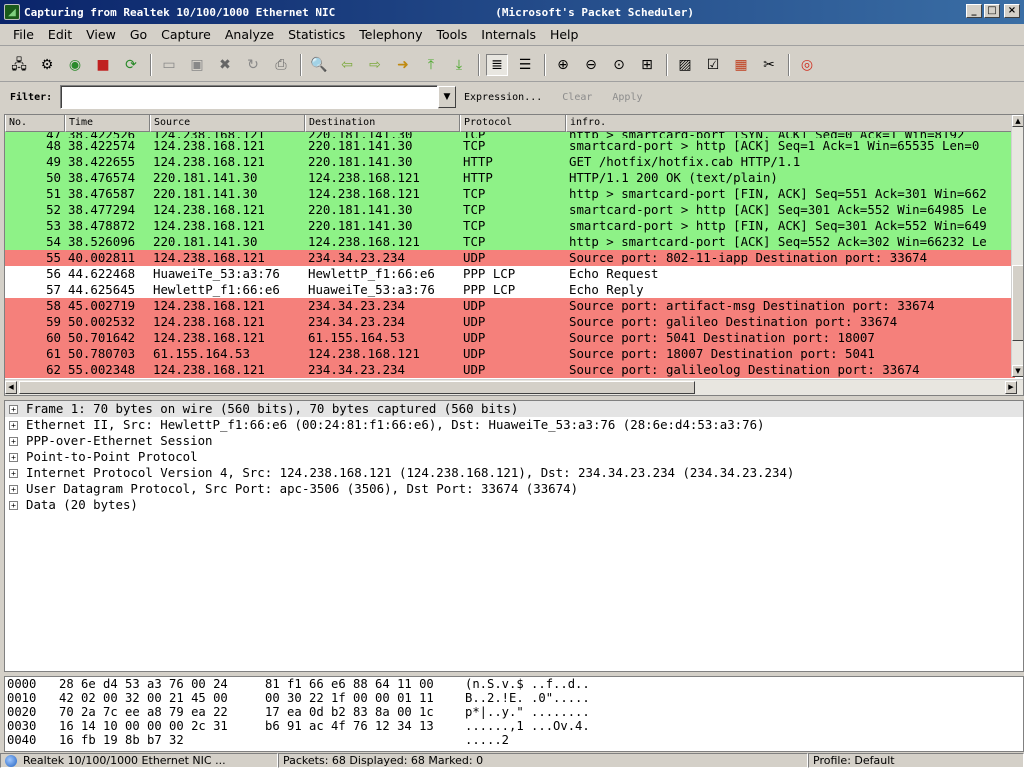  What do you see at coordinates (319, 65) in the screenshot?
I see `find-icon: 🔍` at bounding box center [319, 65].